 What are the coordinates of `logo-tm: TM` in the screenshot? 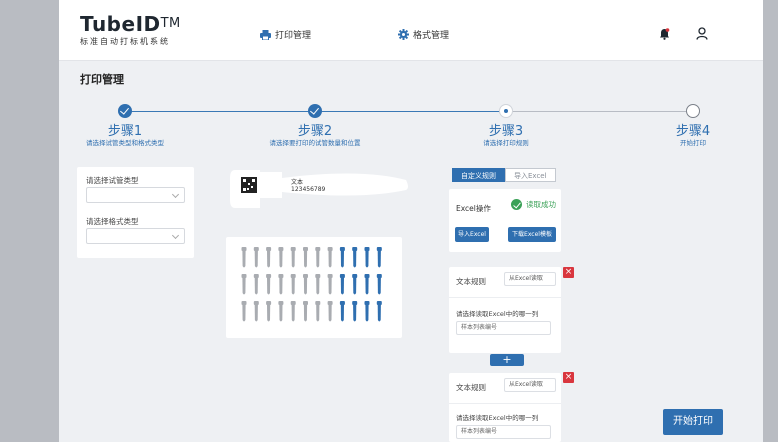 It's located at (170, 23).